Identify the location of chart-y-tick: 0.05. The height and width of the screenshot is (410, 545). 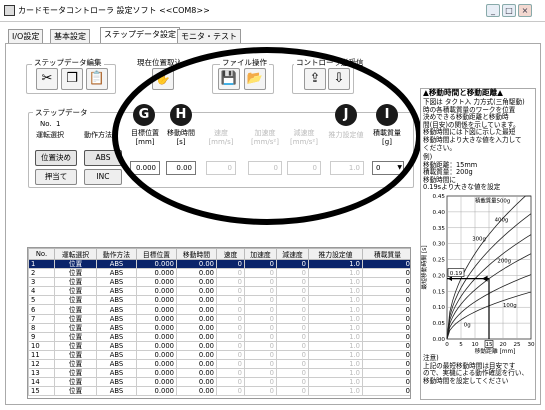
(439, 324).